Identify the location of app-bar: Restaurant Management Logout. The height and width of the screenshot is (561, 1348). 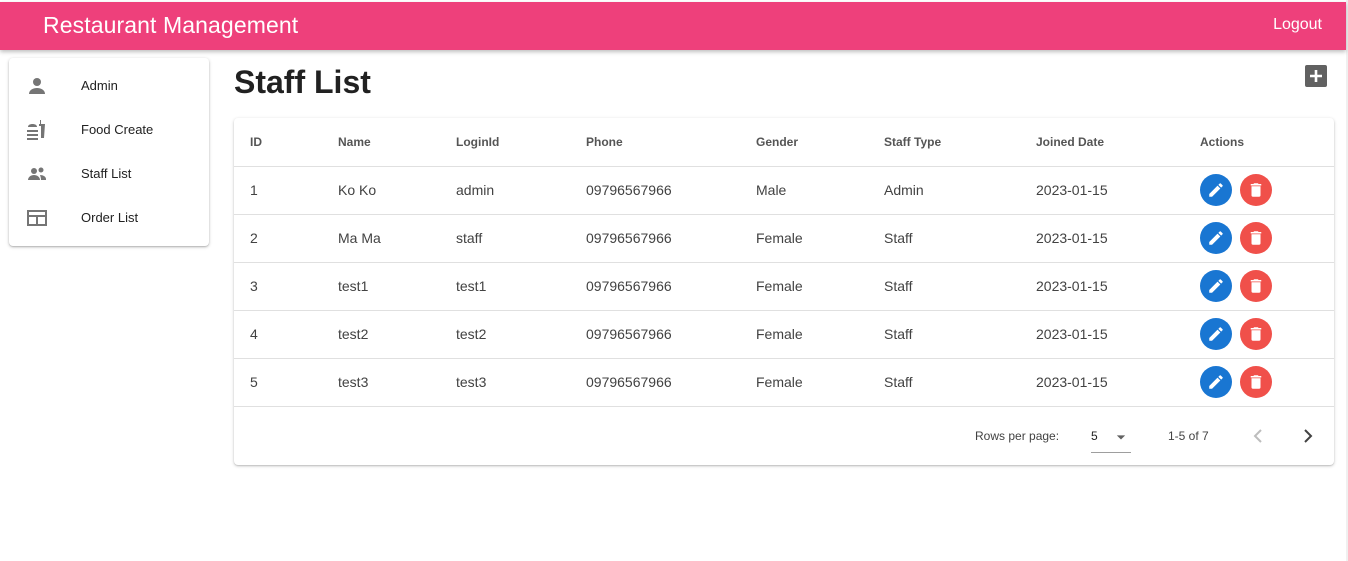
(673, 26).